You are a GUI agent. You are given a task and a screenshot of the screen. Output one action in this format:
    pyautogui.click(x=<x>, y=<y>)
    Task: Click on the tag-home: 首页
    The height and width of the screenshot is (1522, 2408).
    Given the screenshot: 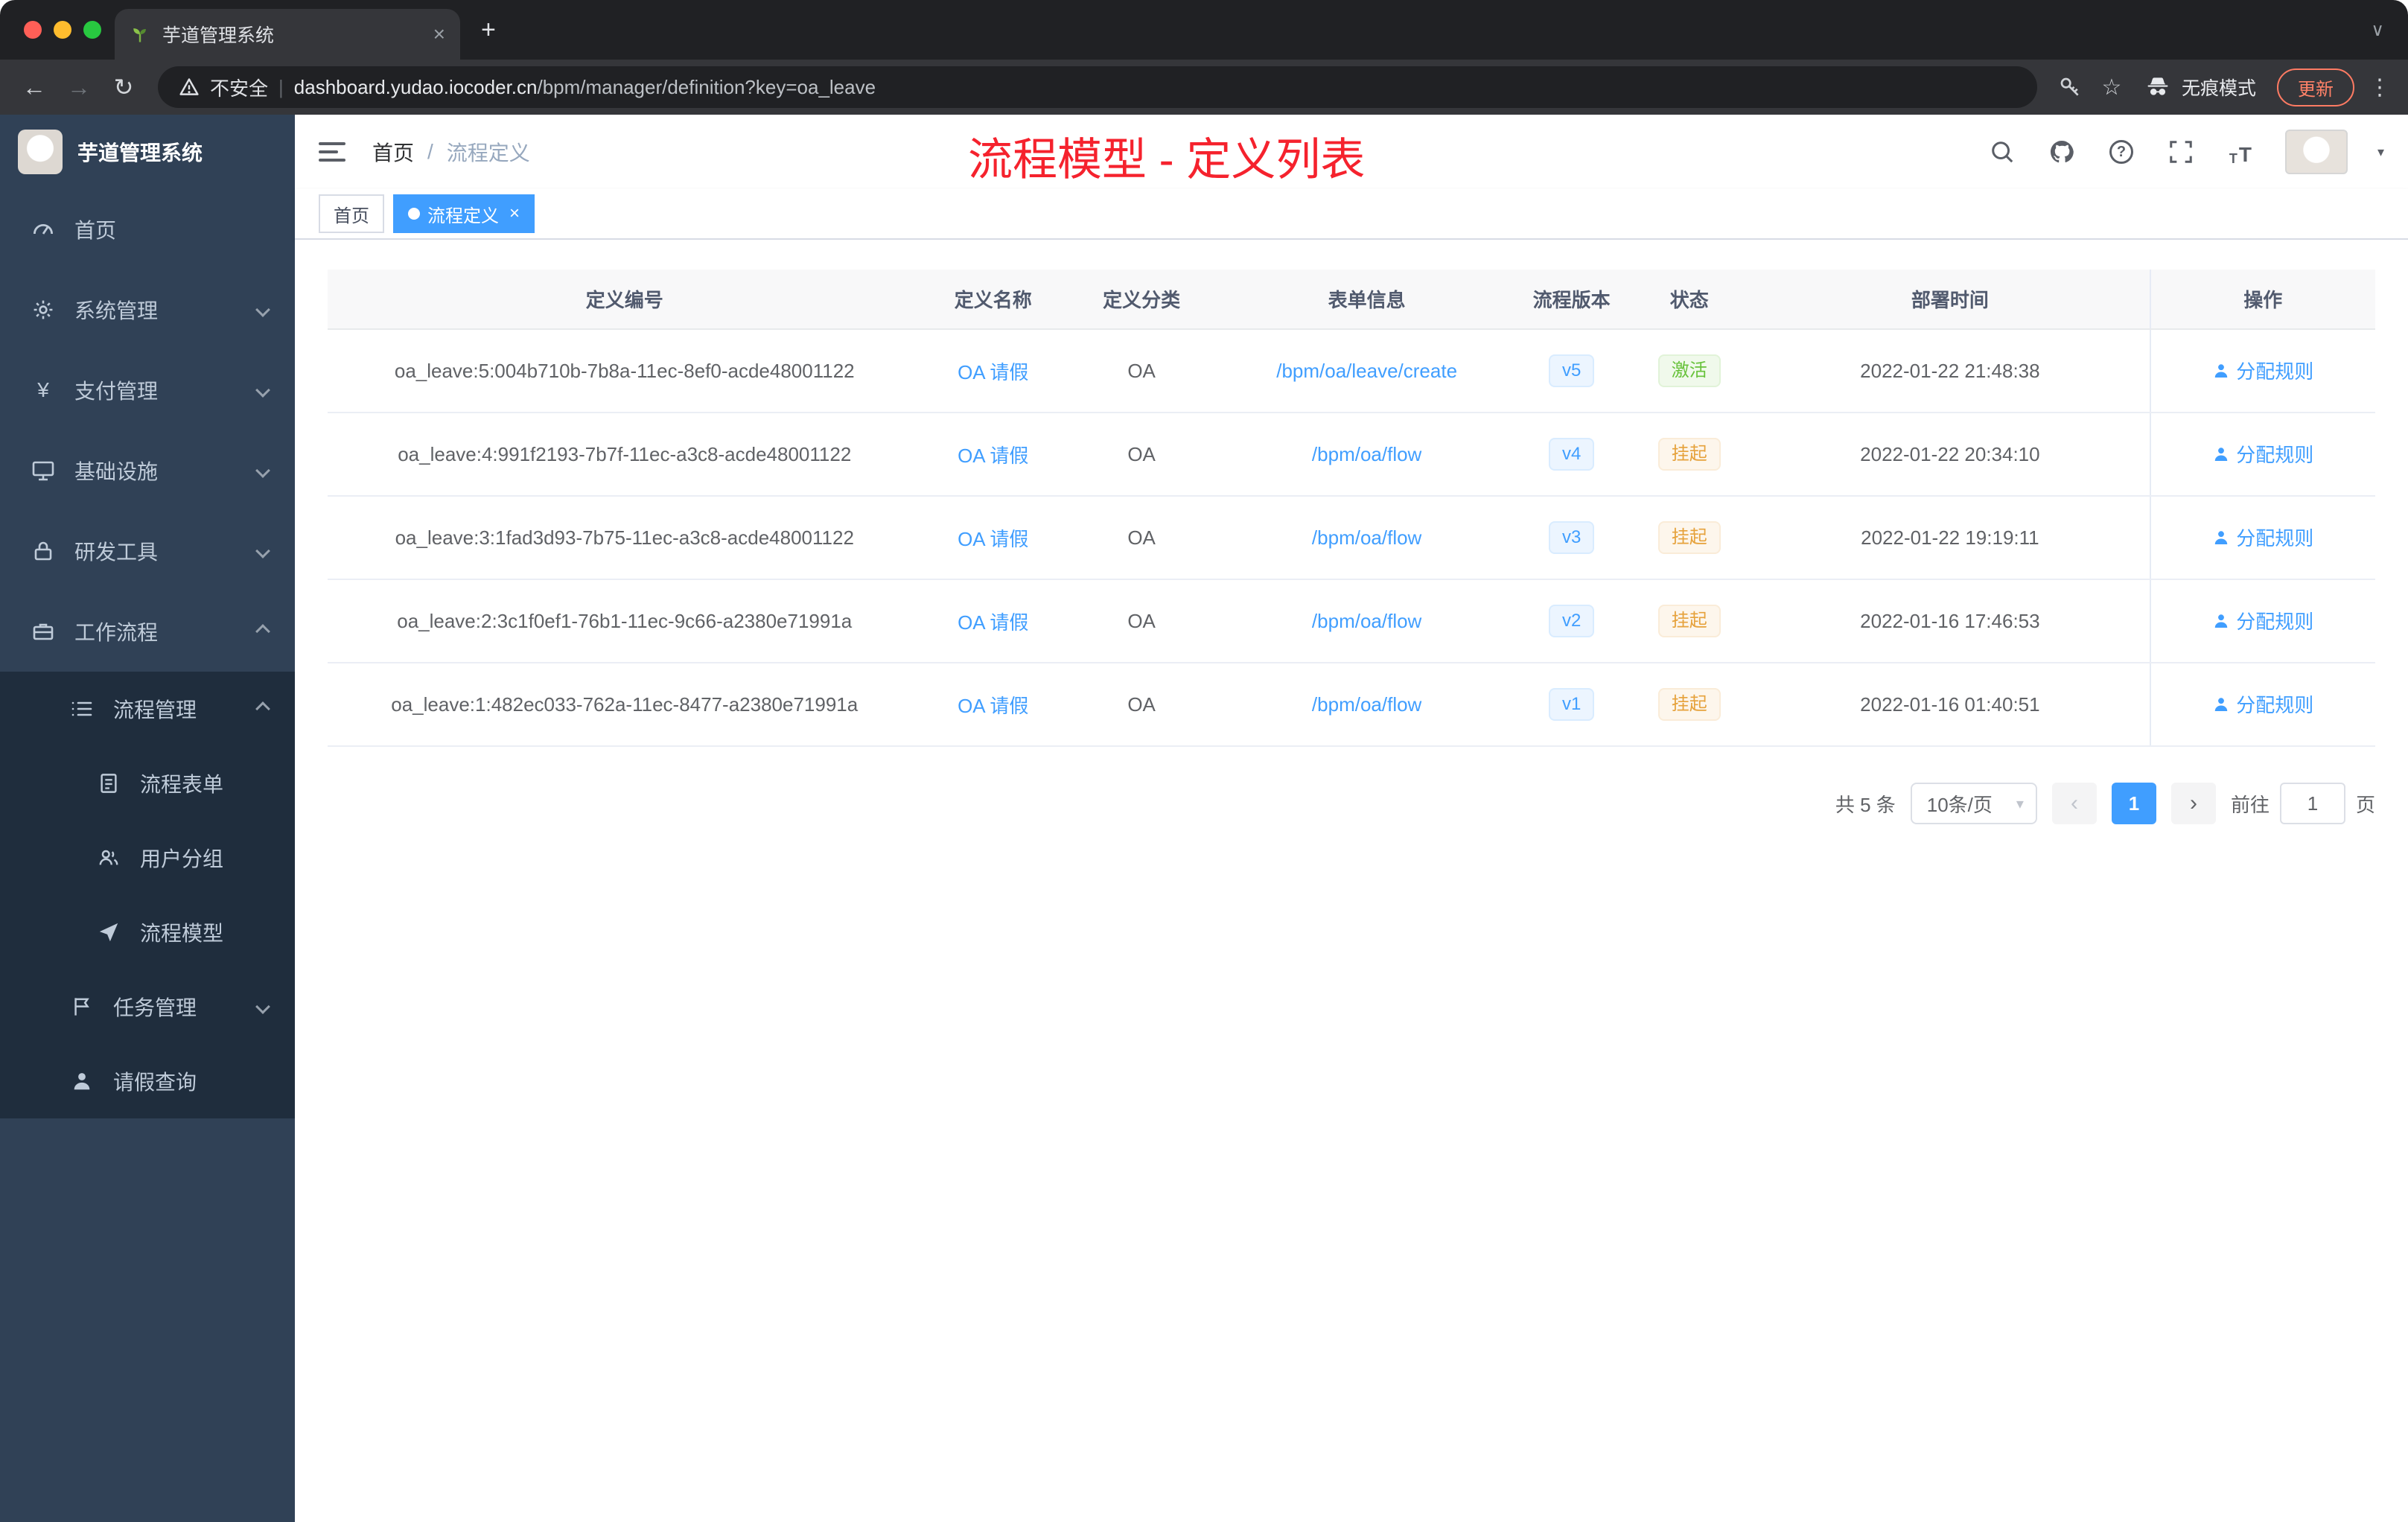 What is the action you would take?
    pyautogui.click(x=351, y=214)
    